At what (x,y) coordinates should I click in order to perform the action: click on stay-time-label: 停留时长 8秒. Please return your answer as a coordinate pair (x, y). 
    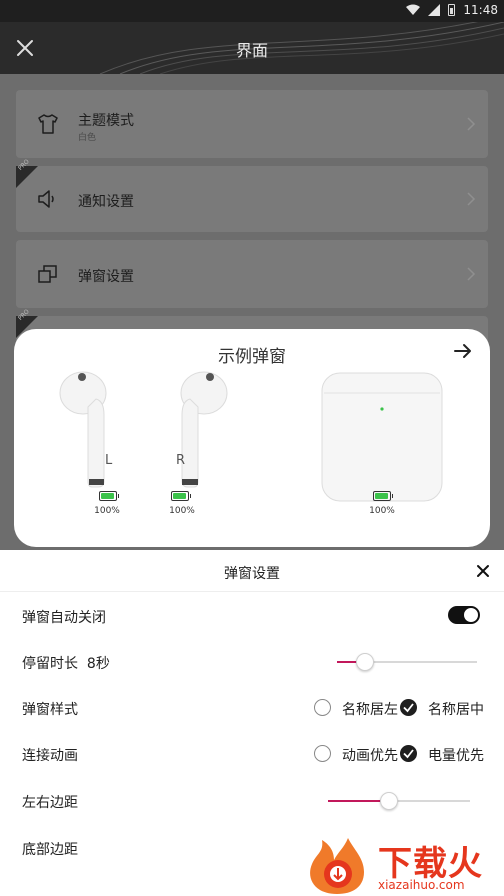
    Looking at the image, I should click on (66, 663).